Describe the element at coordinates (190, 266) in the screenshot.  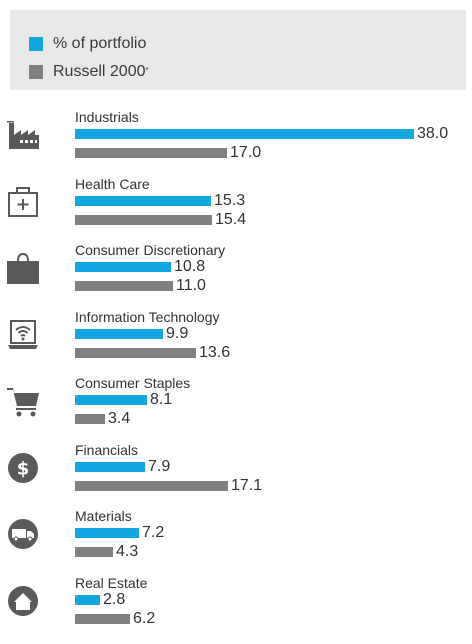
I see `portfolio-value-label: 10.8` at that location.